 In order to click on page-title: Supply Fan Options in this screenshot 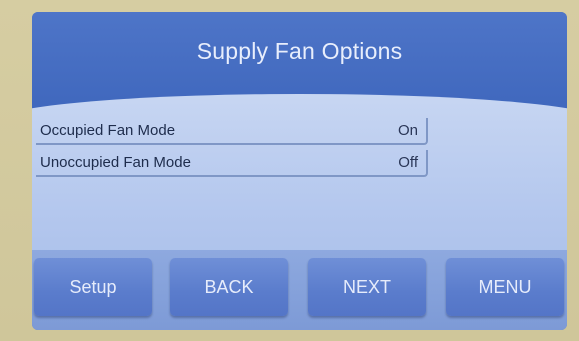, I will do `click(299, 51)`.